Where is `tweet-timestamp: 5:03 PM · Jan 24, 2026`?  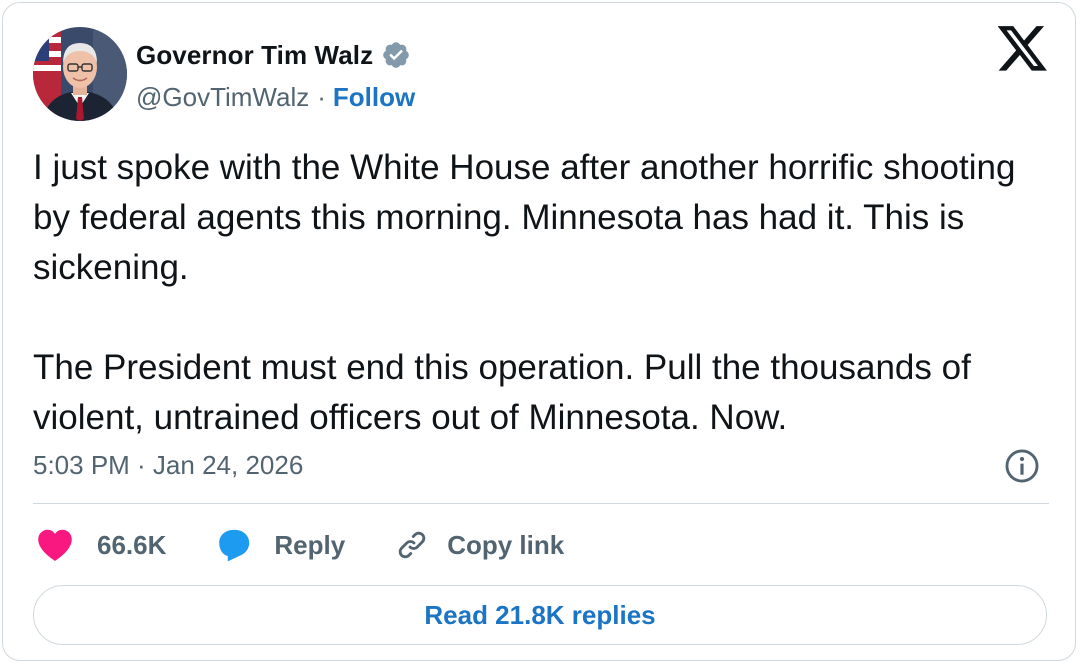 tweet-timestamp: 5:03 PM · Jan 24, 2026 is located at coordinates (168, 465).